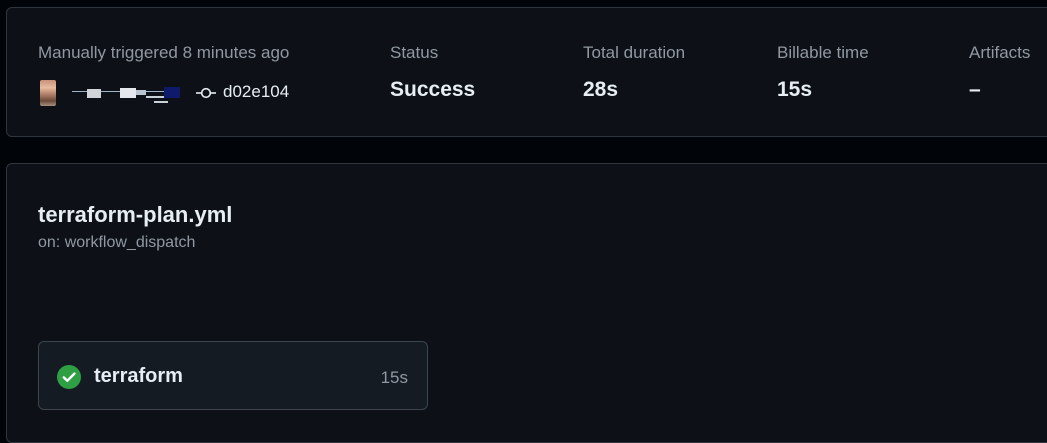 Image resolution: width=1047 pixels, height=443 pixels. Describe the element at coordinates (1000, 52) in the screenshot. I see `artifacts-label: Artifacts` at that location.